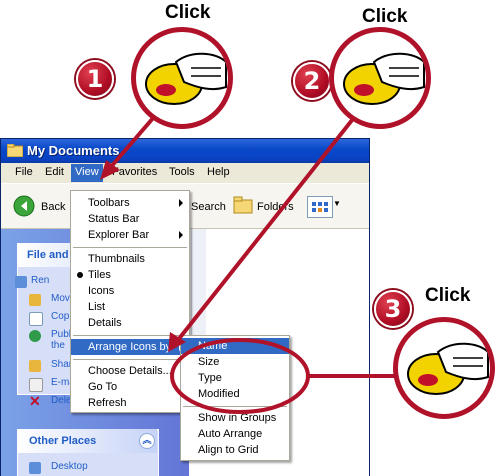 The image size is (500, 476). I want to click on step-number-3: 3, so click(393, 309).